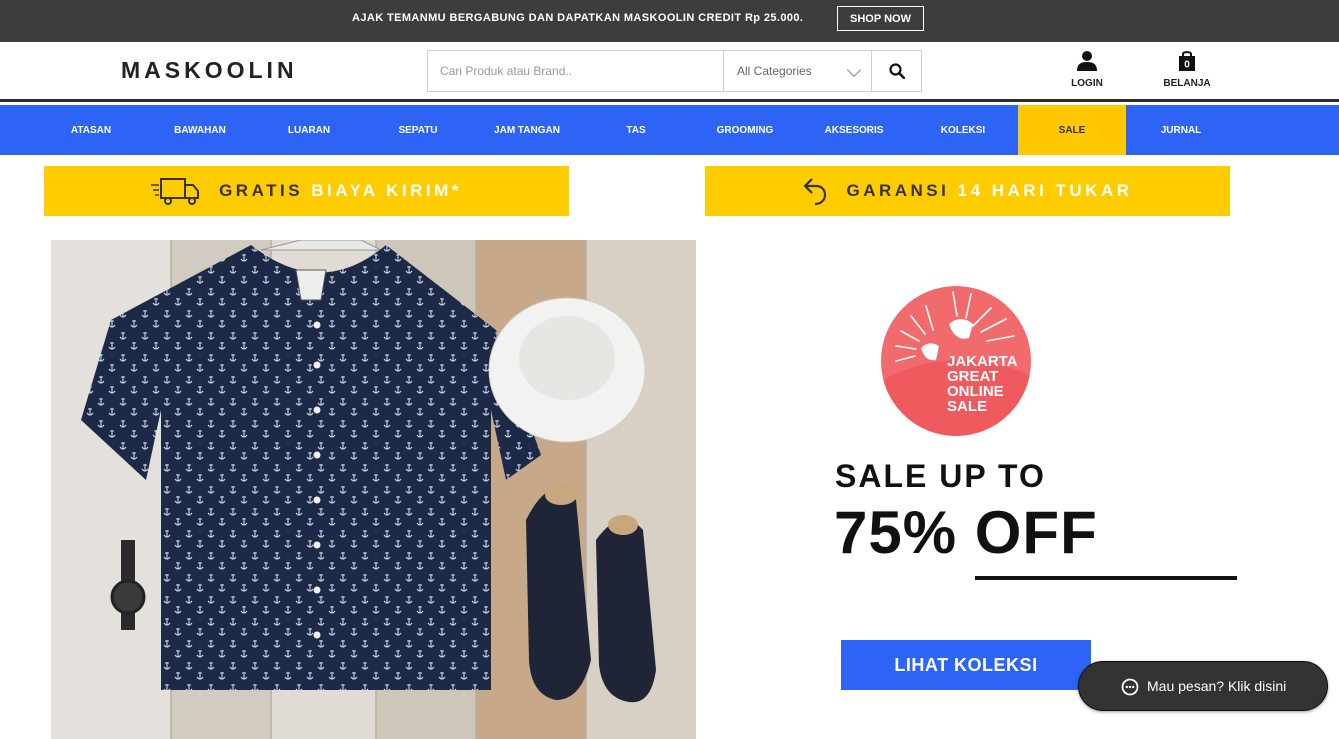  What do you see at coordinates (91, 130) in the screenshot?
I see `nav-item-atasan: ATASAN` at bounding box center [91, 130].